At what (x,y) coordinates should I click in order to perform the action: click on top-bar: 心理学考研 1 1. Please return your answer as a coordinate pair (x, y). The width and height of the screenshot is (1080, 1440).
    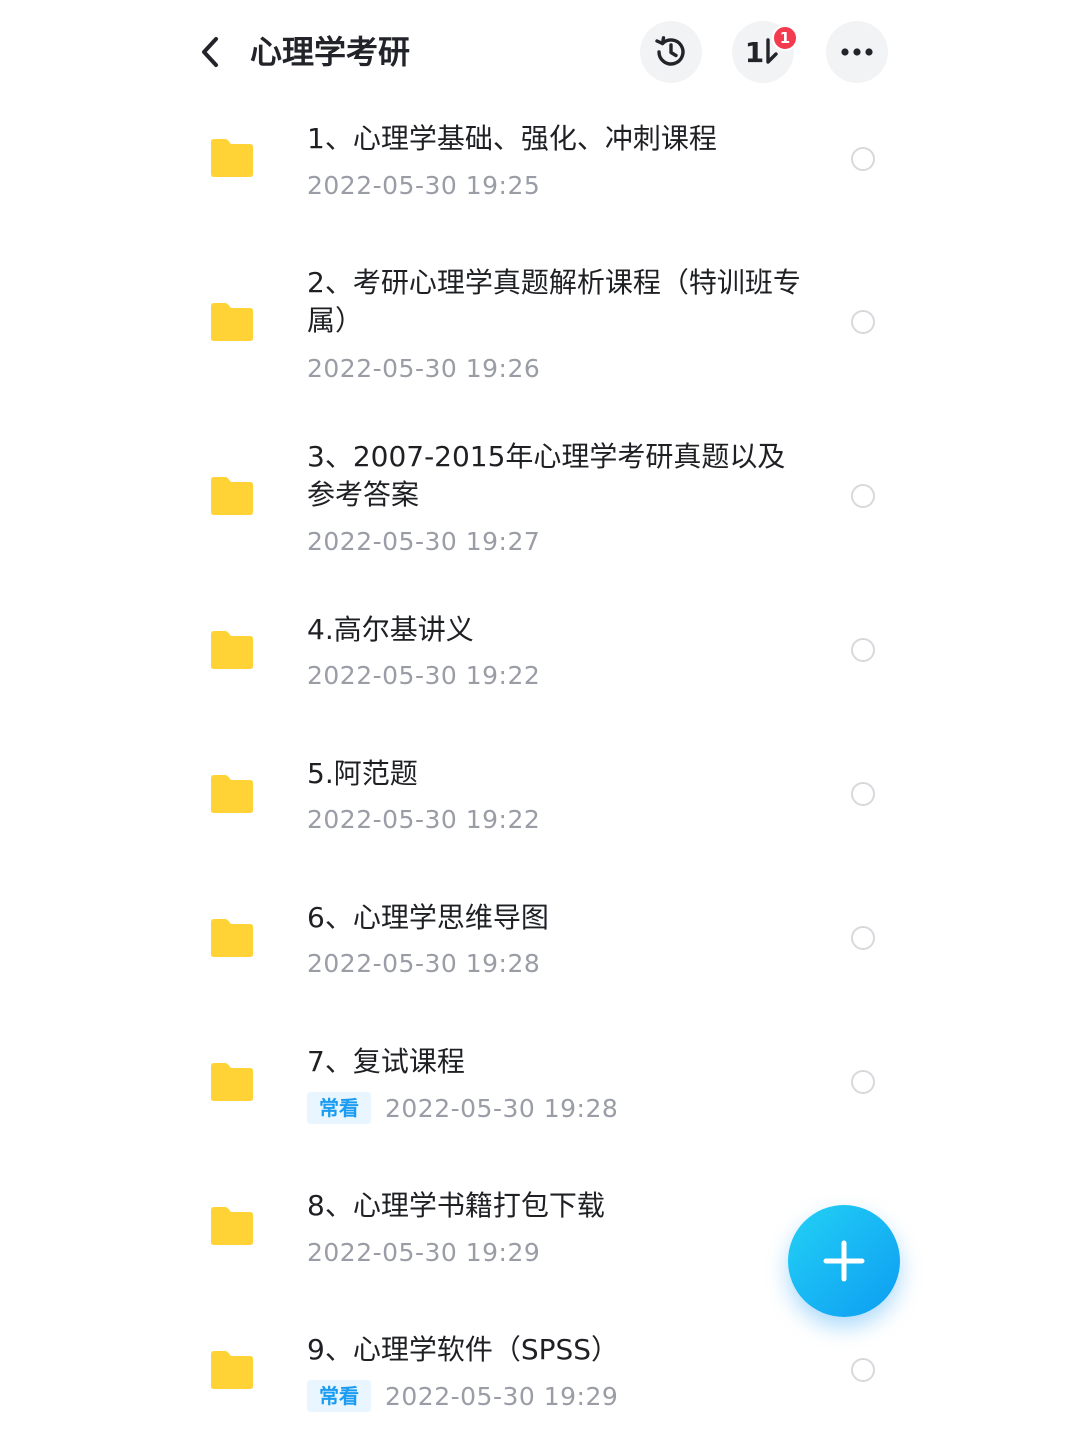
    Looking at the image, I should click on (540, 52).